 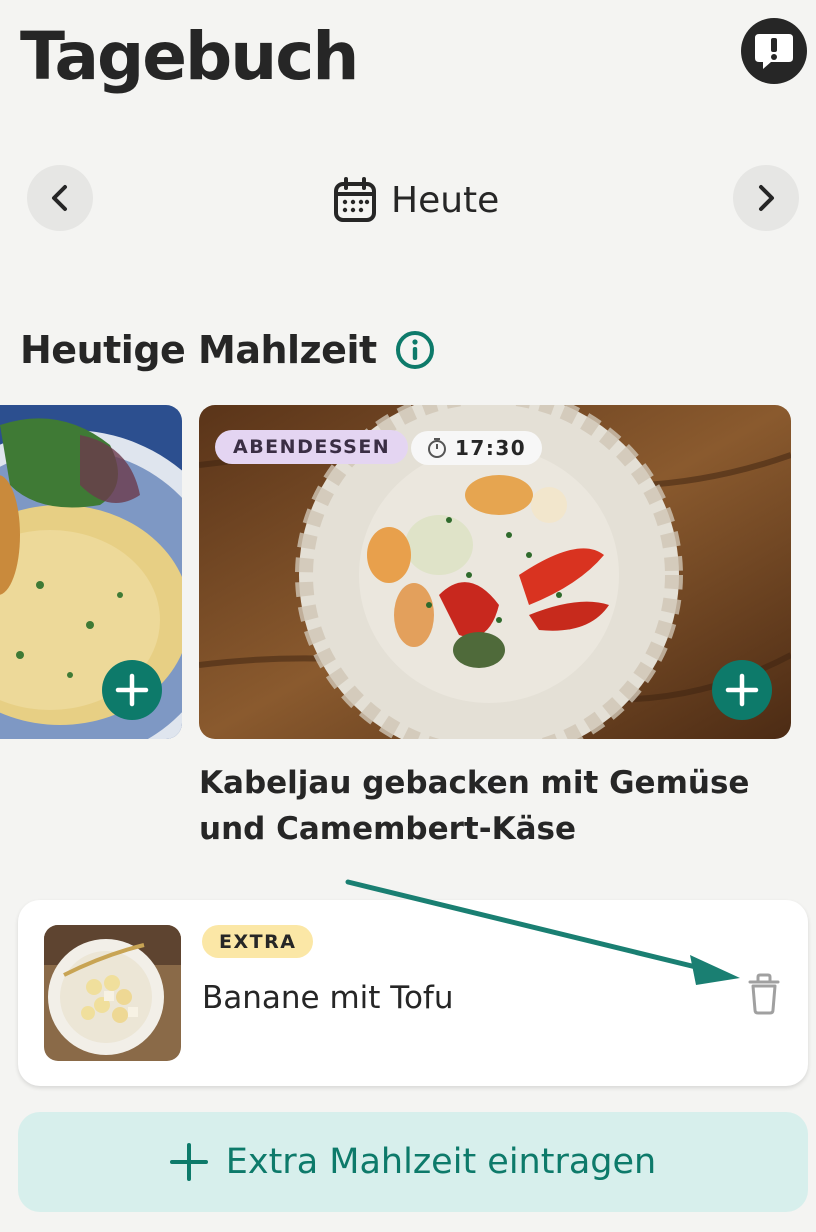 What do you see at coordinates (312, 447) in the screenshot?
I see `meal-type-badge: ABENDESSEN` at bounding box center [312, 447].